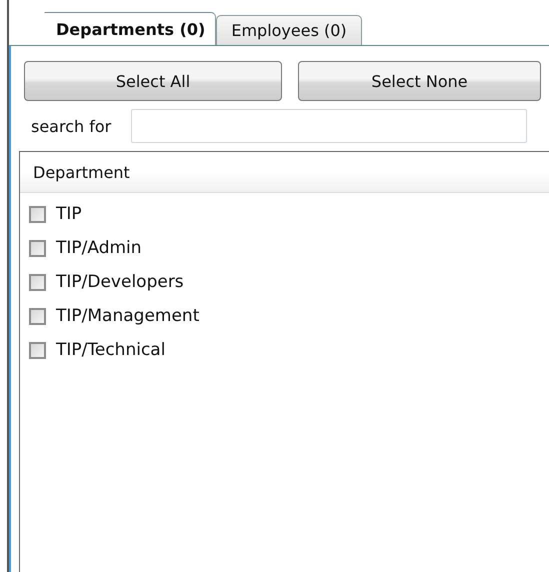 The image size is (549, 572). What do you see at coordinates (289, 30) in the screenshot?
I see `tab: Employees (0)` at bounding box center [289, 30].